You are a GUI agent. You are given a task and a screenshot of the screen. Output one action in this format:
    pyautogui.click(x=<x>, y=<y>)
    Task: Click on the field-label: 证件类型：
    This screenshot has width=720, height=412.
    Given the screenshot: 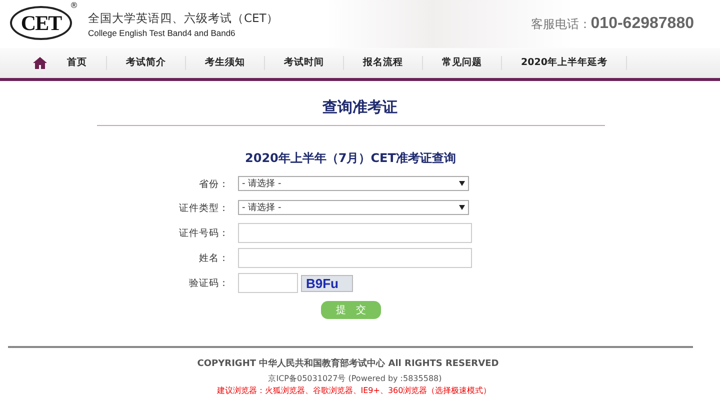 What is the action you would take?
    pyautogui.click(x=204, y=208)
    